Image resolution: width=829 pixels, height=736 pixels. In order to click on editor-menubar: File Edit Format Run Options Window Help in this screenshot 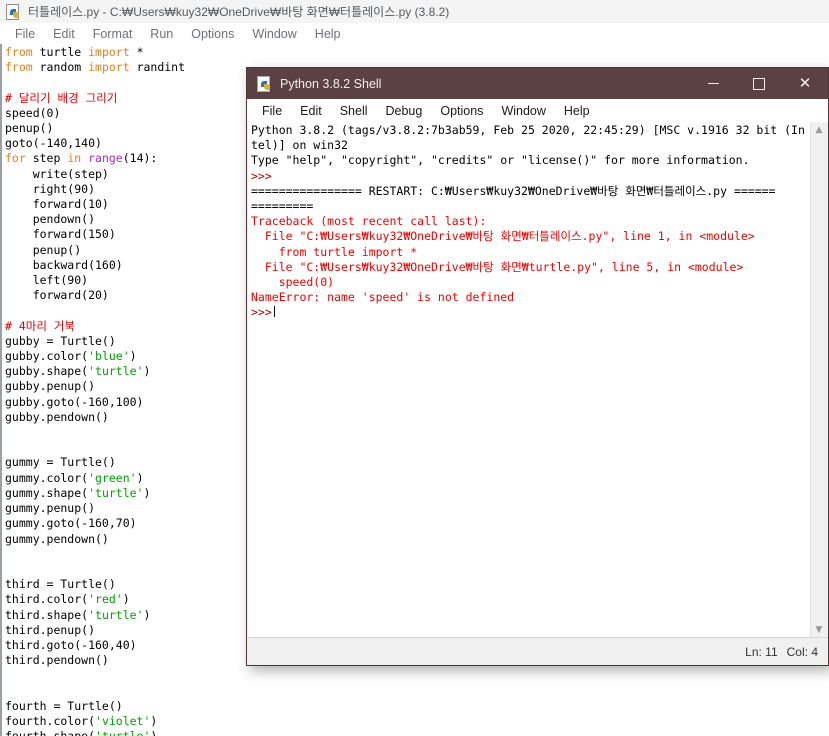, I will do `click(414, 33)`.